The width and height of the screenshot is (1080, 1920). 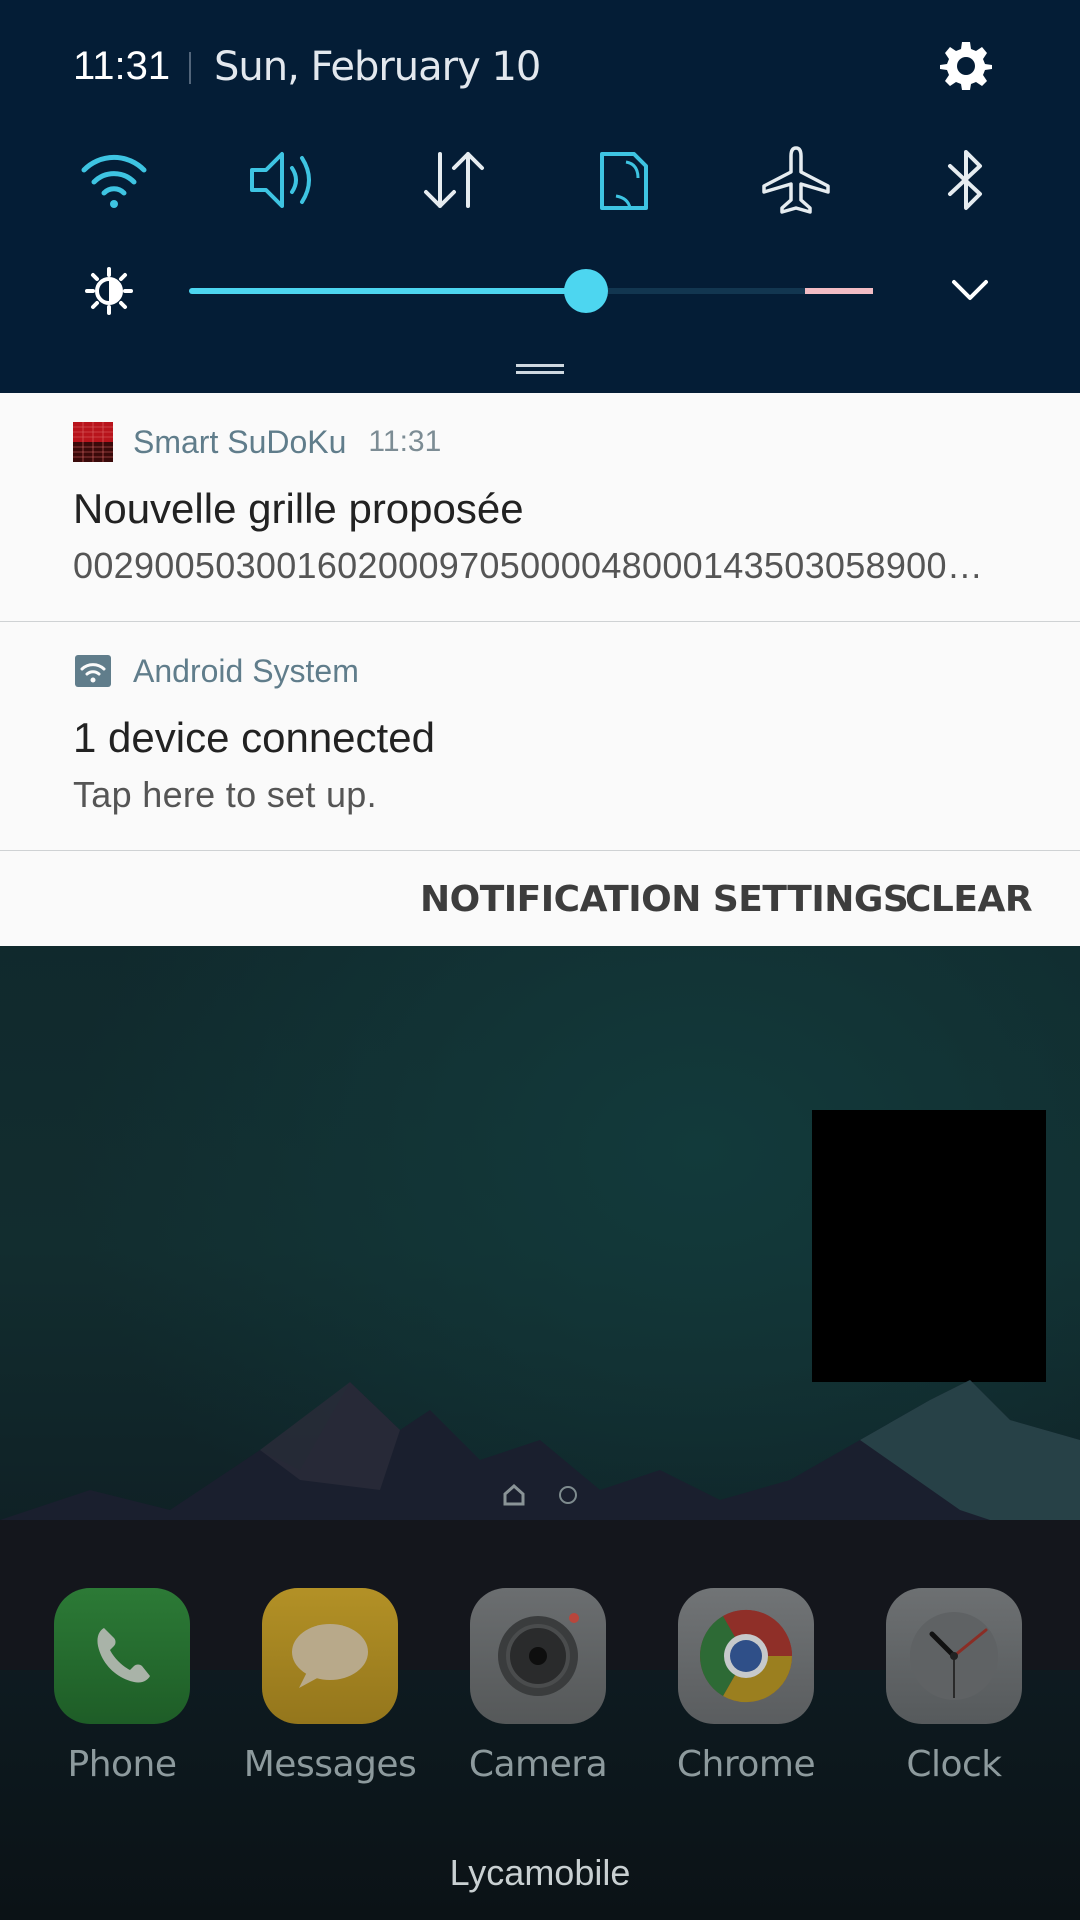 I want to click on chrome-icon, so click(x=746, y=1656).